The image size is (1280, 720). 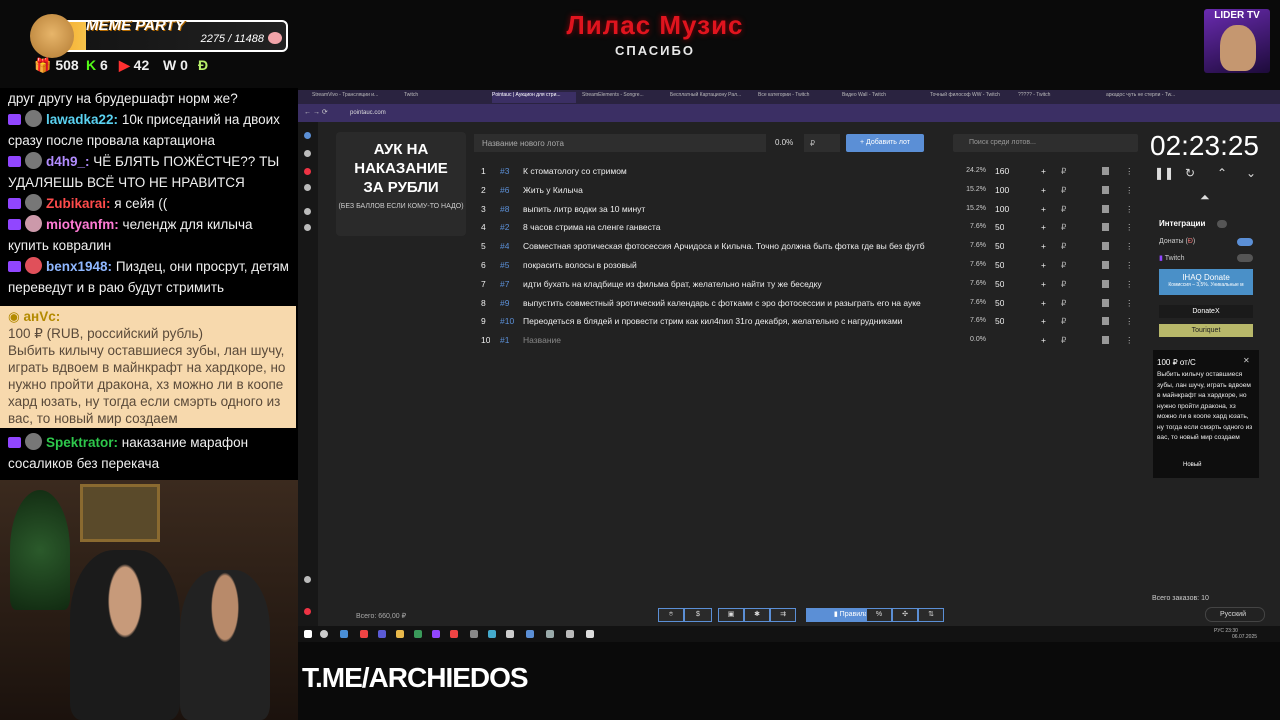 I want to click on percent-icon: %, so click(x=879, y=615).